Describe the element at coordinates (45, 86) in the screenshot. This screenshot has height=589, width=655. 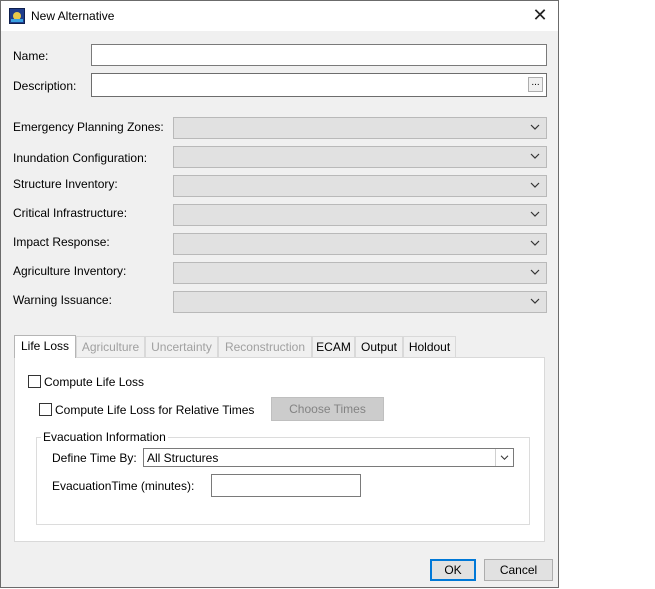
I see `description-label: Description:` at that location.